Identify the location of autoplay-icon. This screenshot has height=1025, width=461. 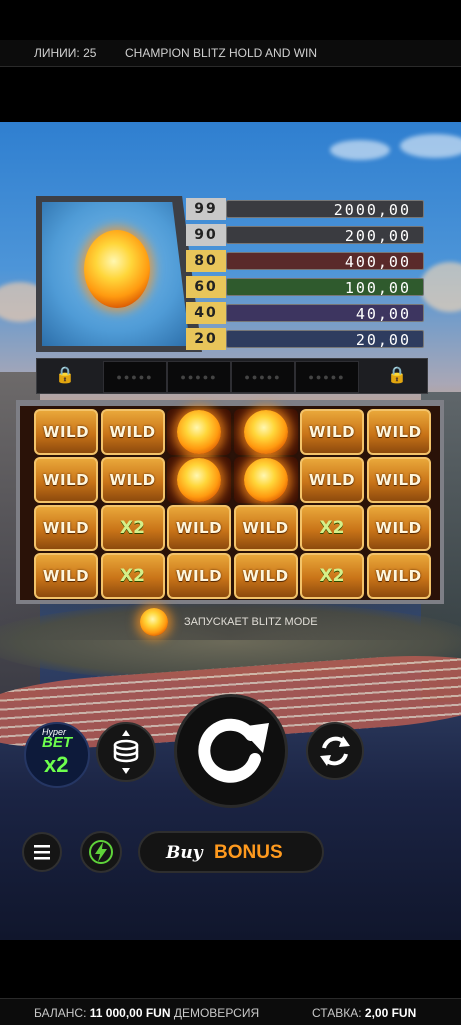
(335, 751).